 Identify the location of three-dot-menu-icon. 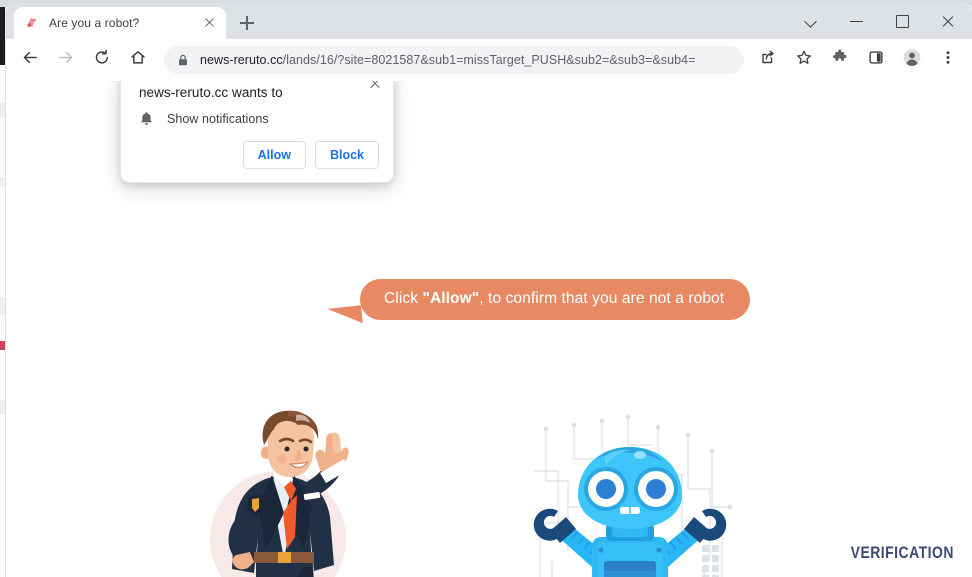
(948, 60).